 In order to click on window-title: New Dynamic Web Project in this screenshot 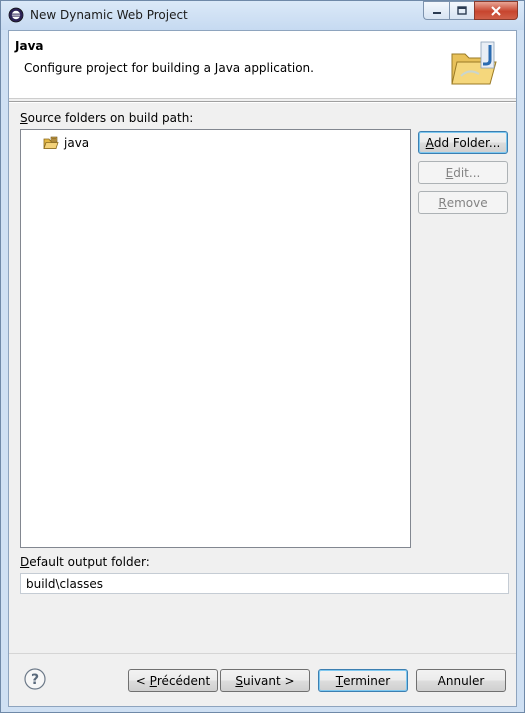, I will do `click(109, 15)`.